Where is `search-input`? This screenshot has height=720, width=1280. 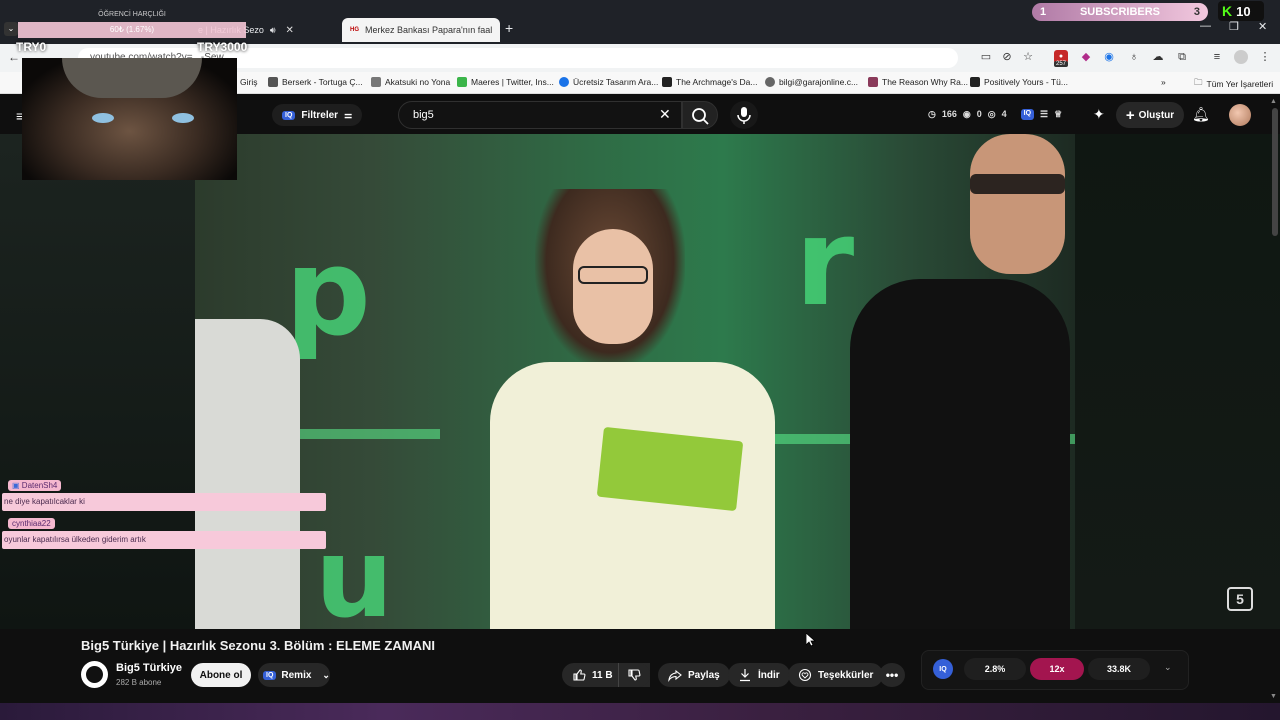 search-input is located at coordinates (540, 115).